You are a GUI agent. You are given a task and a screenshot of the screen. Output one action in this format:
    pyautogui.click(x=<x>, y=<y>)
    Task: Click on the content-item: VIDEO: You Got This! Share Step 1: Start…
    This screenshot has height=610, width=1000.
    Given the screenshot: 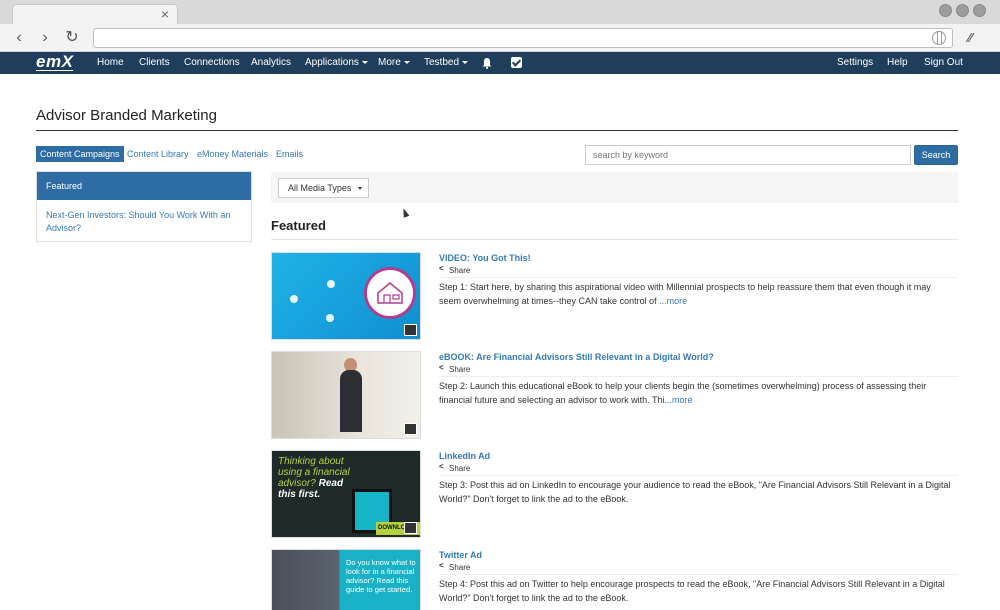 What is the action you would take?
    pyautogui.click(x=614, y=296)
    